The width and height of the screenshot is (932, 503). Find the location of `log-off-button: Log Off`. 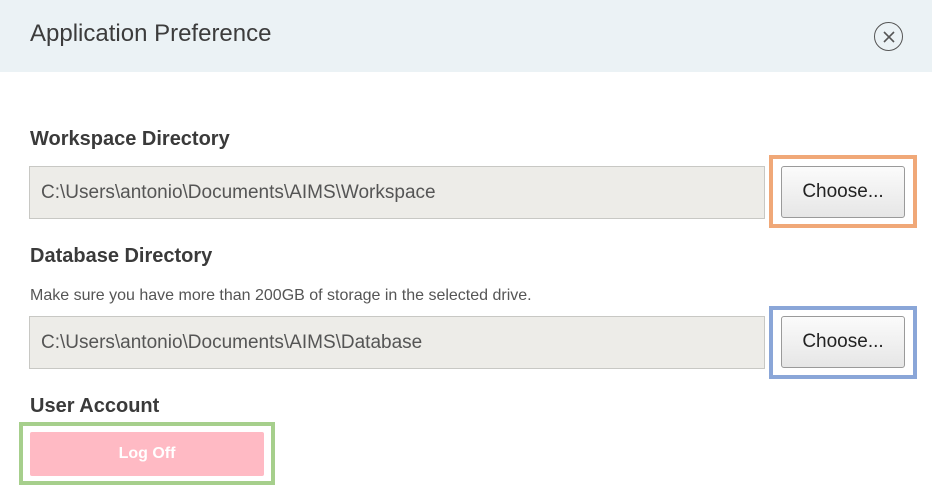

log-off-button: Log Off is located at coordinates (147, 454).